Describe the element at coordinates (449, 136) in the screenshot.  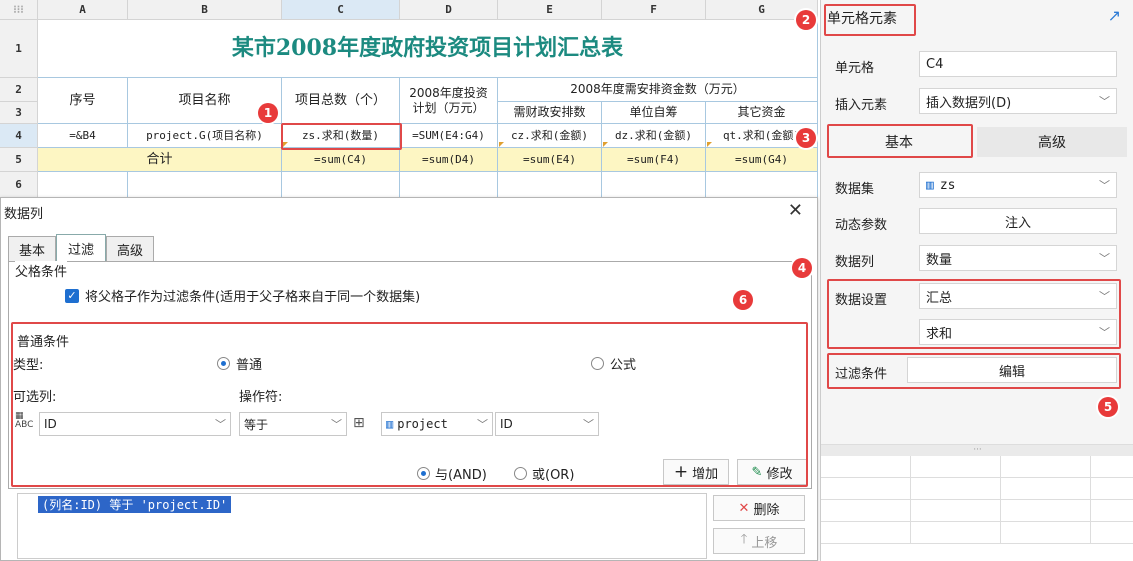
I see `cell-d4: =SUM(E4:G4)` at that location.